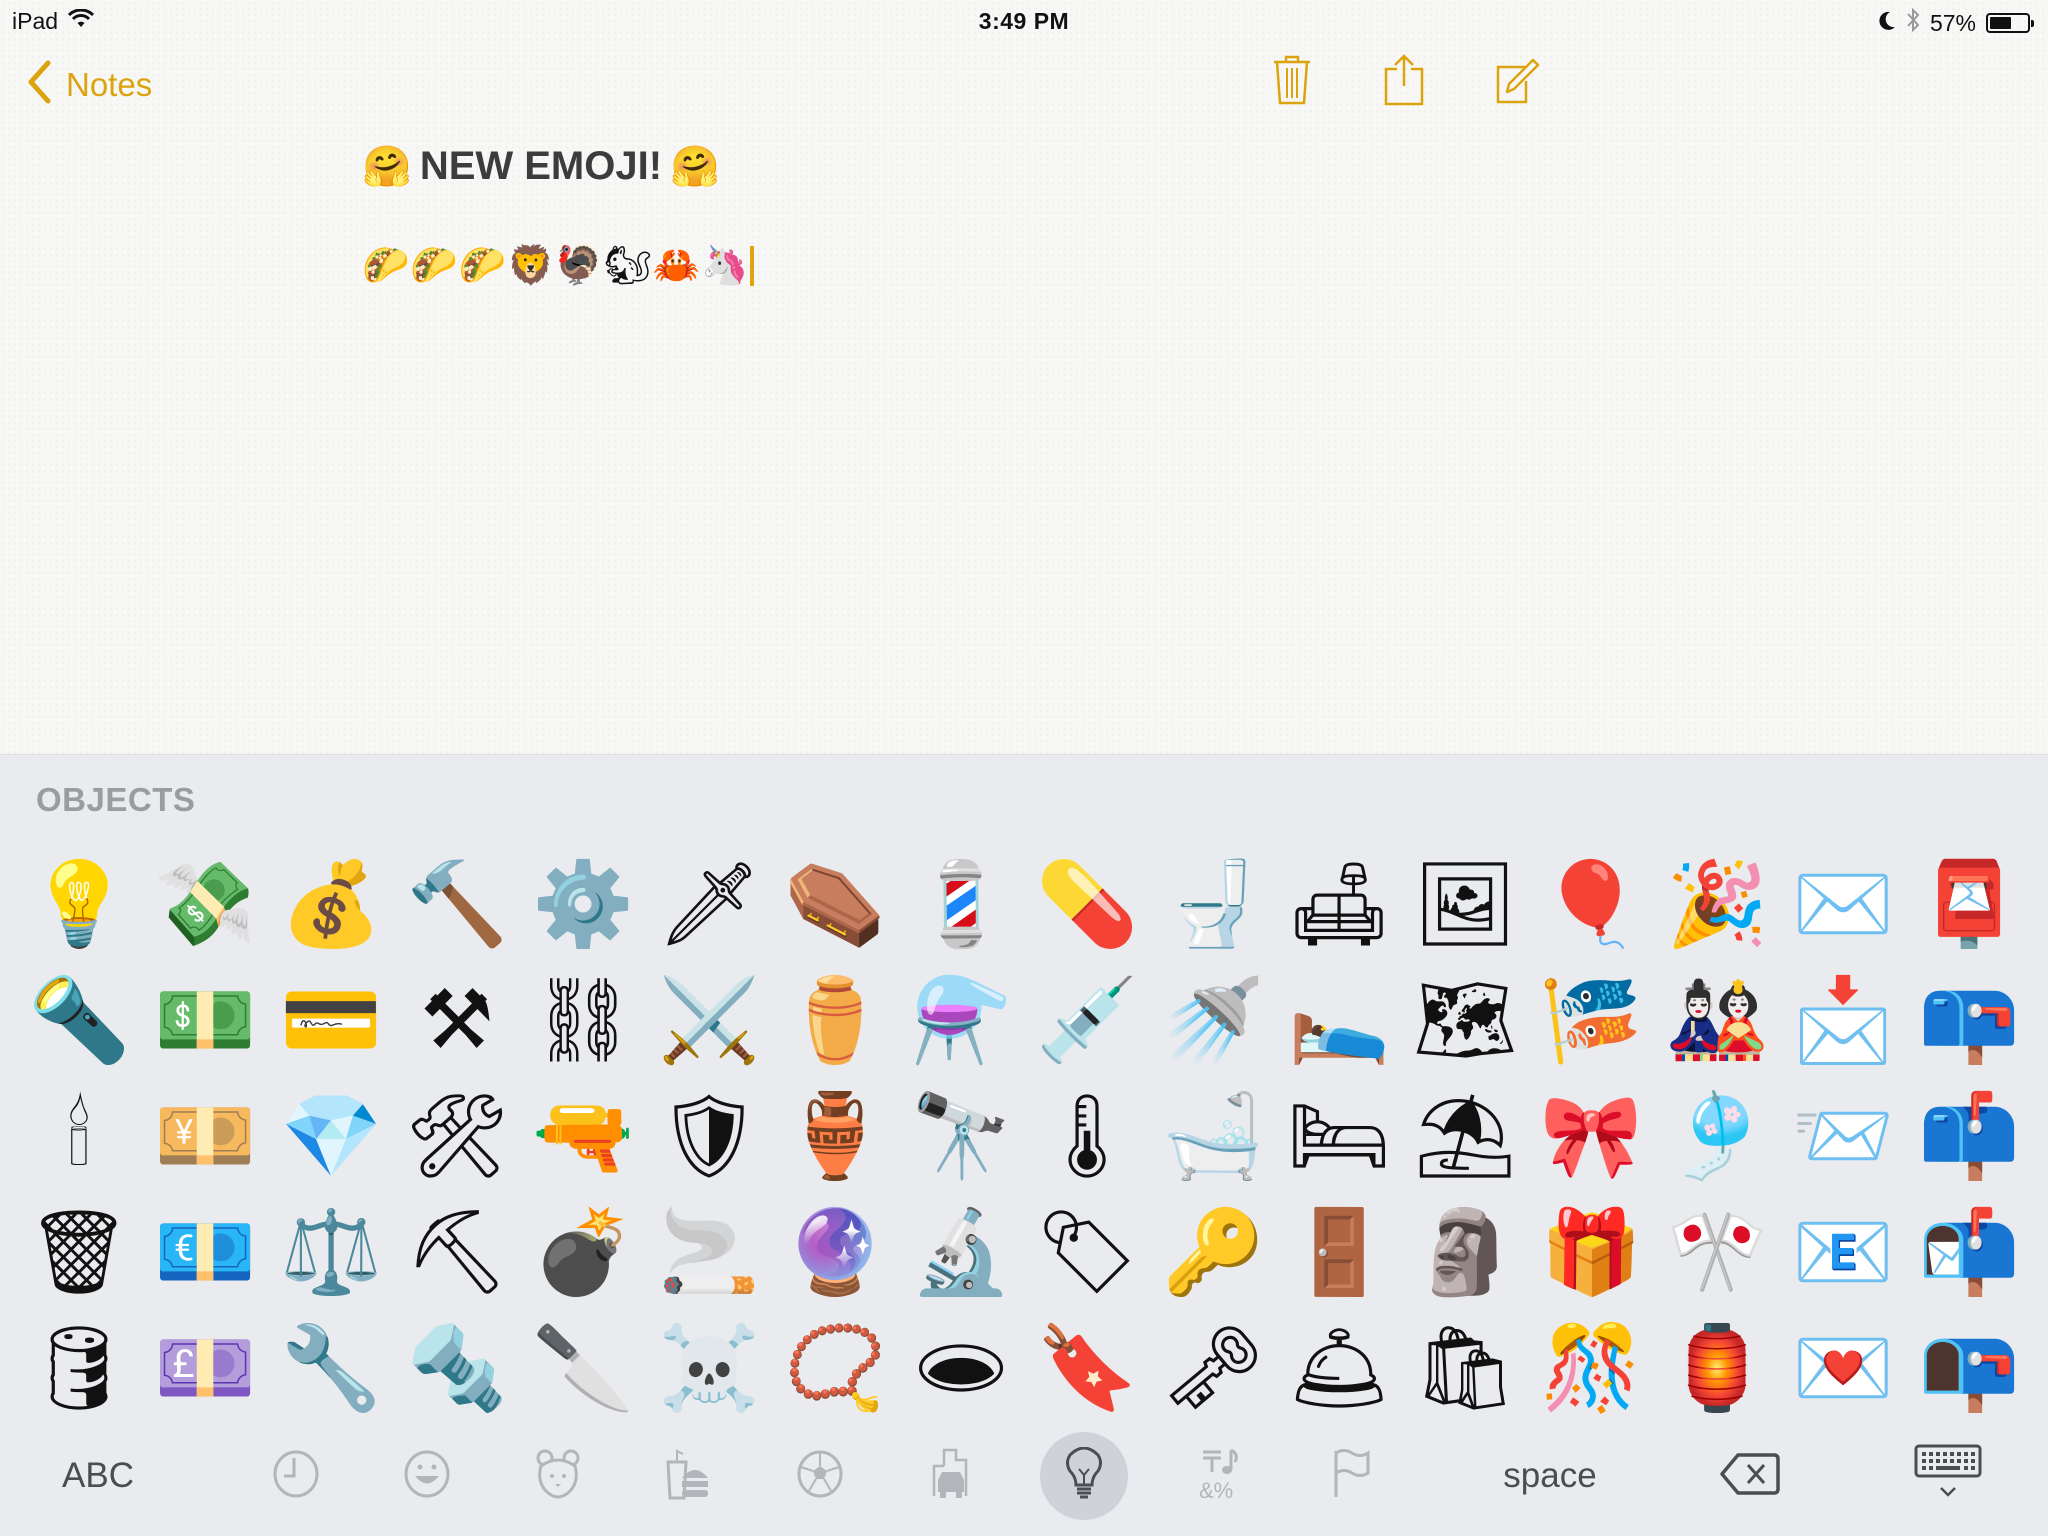  What do you see at coordinates (1087, 1021) in the screenshot?
I see `emoji-key: 💉` at bounding box center [1087, 1021].